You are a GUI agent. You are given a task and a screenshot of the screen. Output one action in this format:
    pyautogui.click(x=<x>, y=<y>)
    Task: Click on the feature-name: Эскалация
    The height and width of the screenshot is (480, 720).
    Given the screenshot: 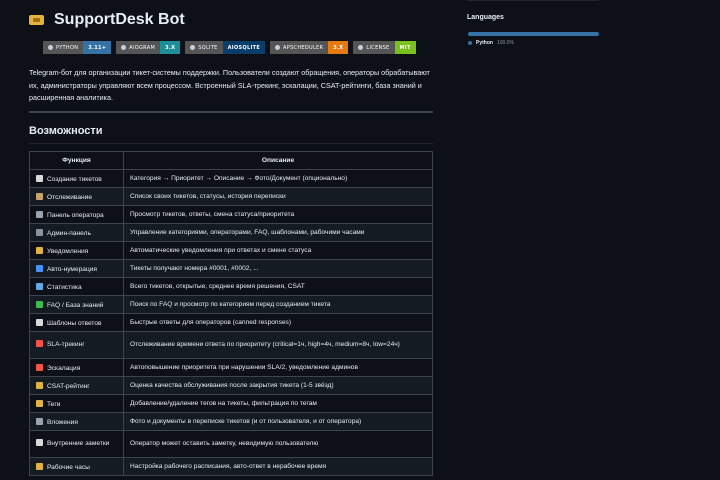 What is the action you would take?
    pyautogui.click(x=64, y=368)
    